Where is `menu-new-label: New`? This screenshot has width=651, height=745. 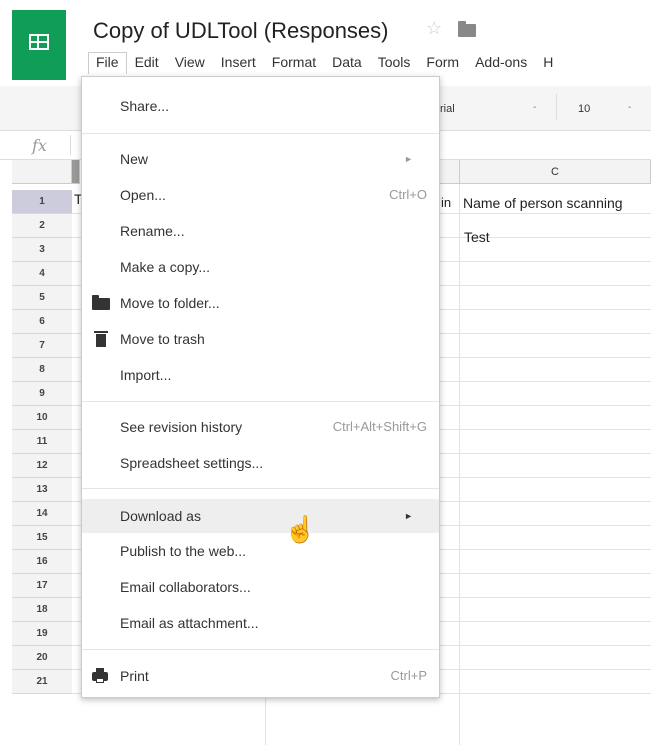
menu-new-label: New is located at coordinates (134, 159).